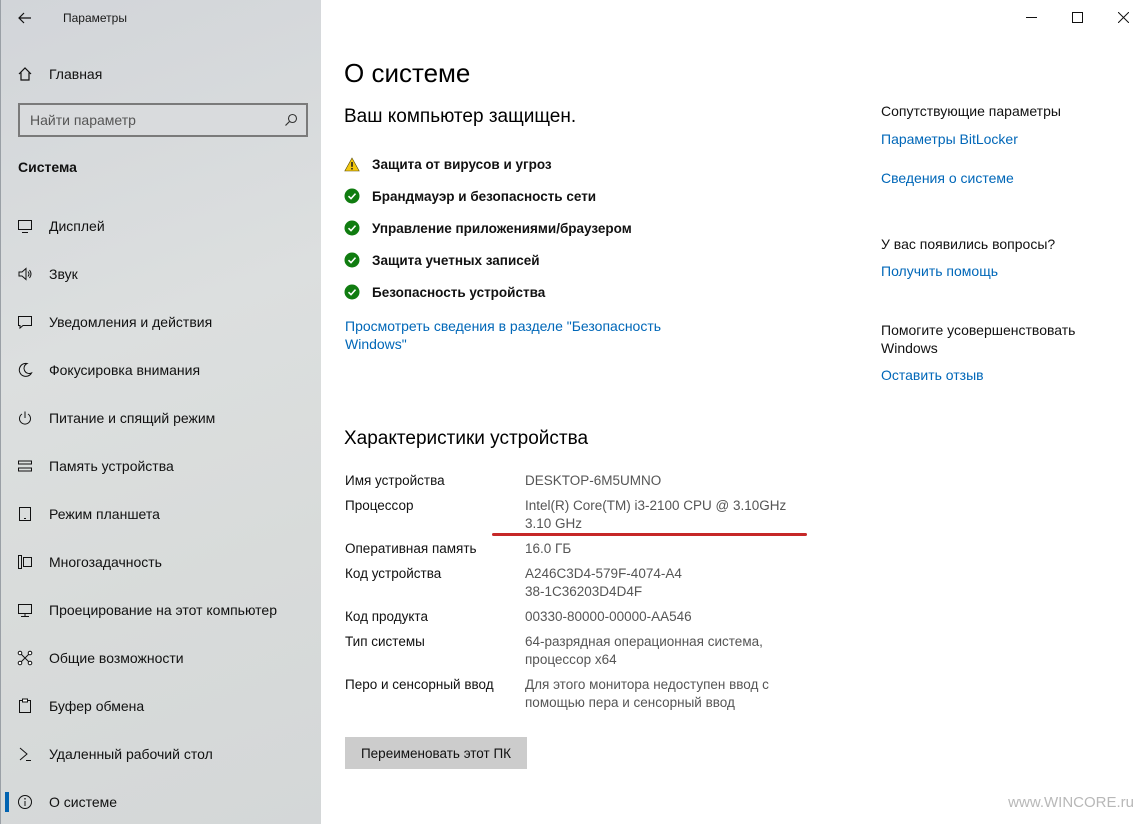 Image resolution: width=1146 pixels, height=824 pixels. Describe the element at coordinates (111, 466) in the screenshot. I see `sidebar-item-label: Память устройства` at that location.